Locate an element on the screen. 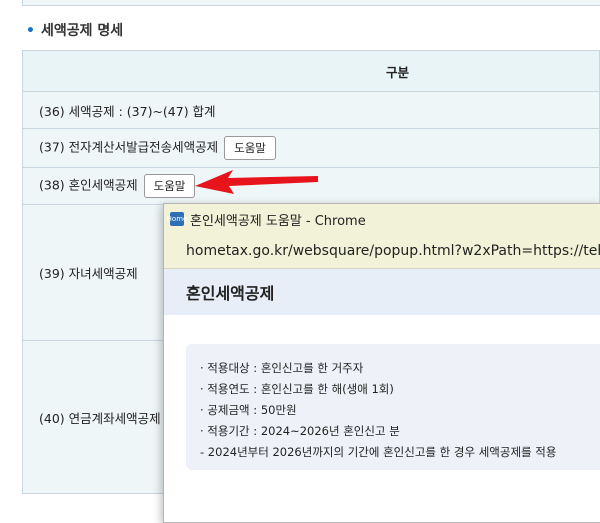 This screenshot has width=600, height=523. row-38: (38) 혼인세액공제 도움말 is located at coordinates (311, 186).